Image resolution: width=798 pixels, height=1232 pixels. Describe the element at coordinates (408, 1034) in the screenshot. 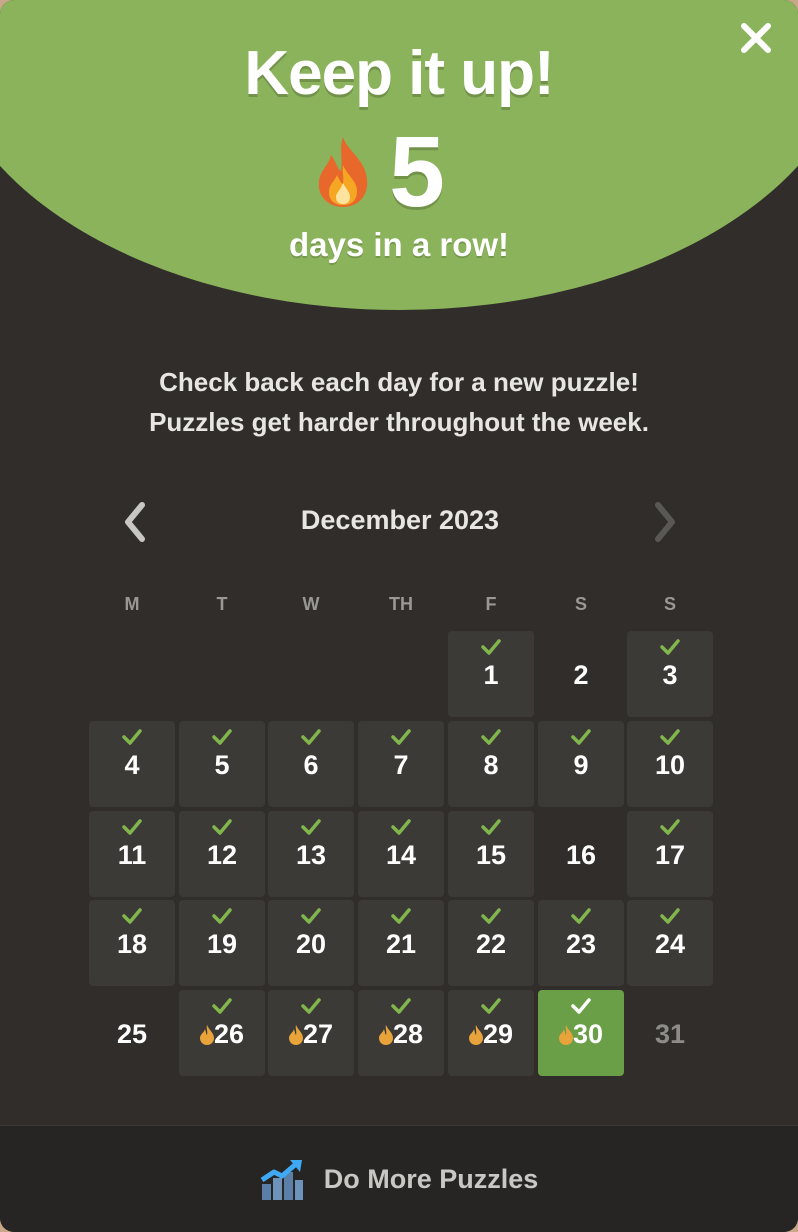

I see `day-number: 28` at that location.